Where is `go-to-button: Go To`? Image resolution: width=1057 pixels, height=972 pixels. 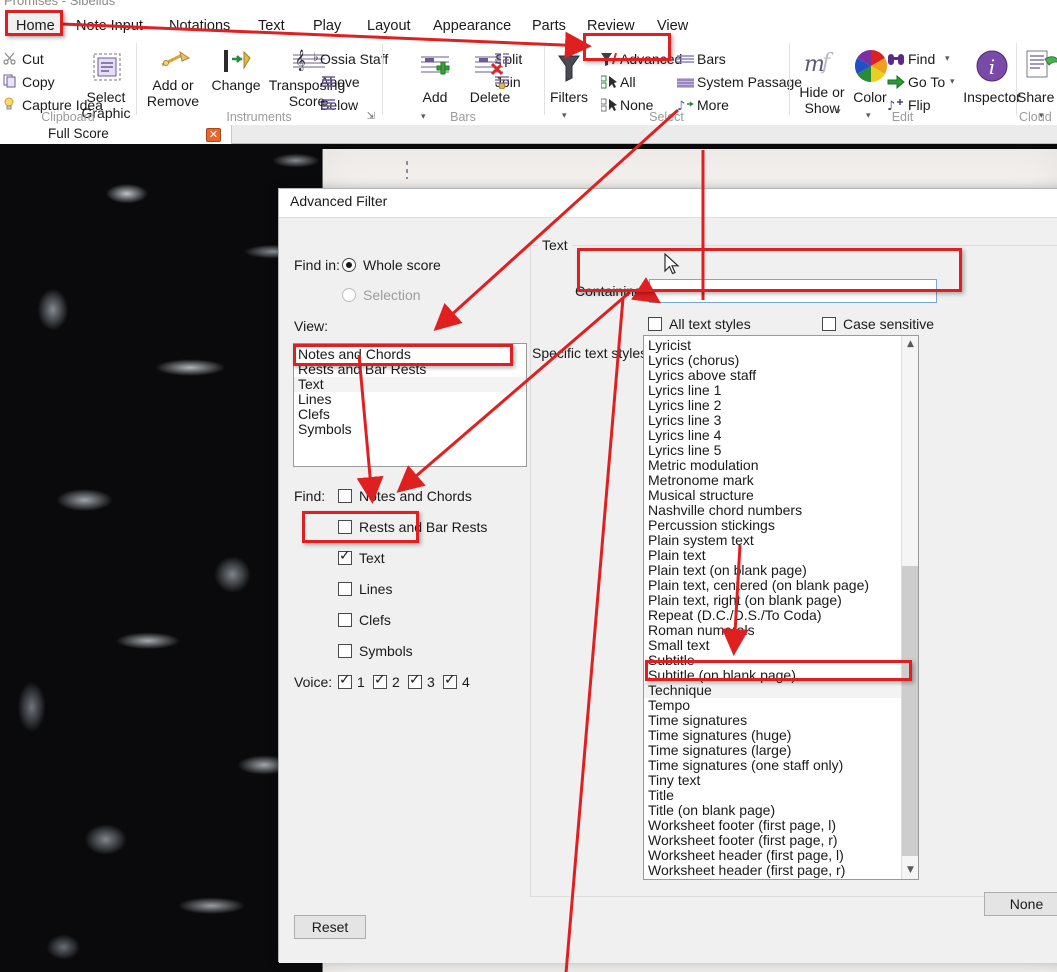 go-to-button: Go To is located at coordinates (926, 82).